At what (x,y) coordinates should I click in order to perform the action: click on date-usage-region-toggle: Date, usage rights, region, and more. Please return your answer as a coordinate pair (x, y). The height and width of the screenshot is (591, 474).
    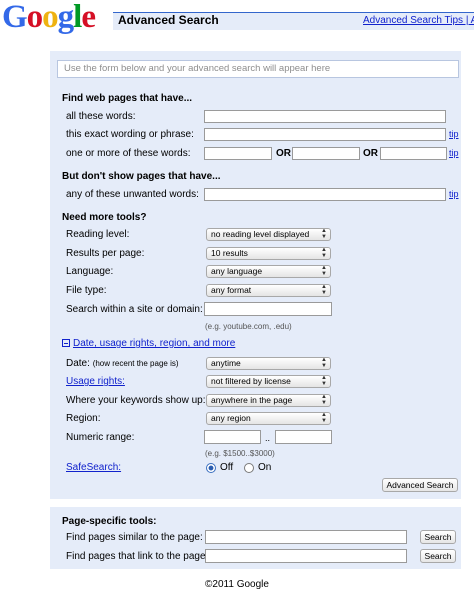
    Looking at the image, I should click on (154, 344).